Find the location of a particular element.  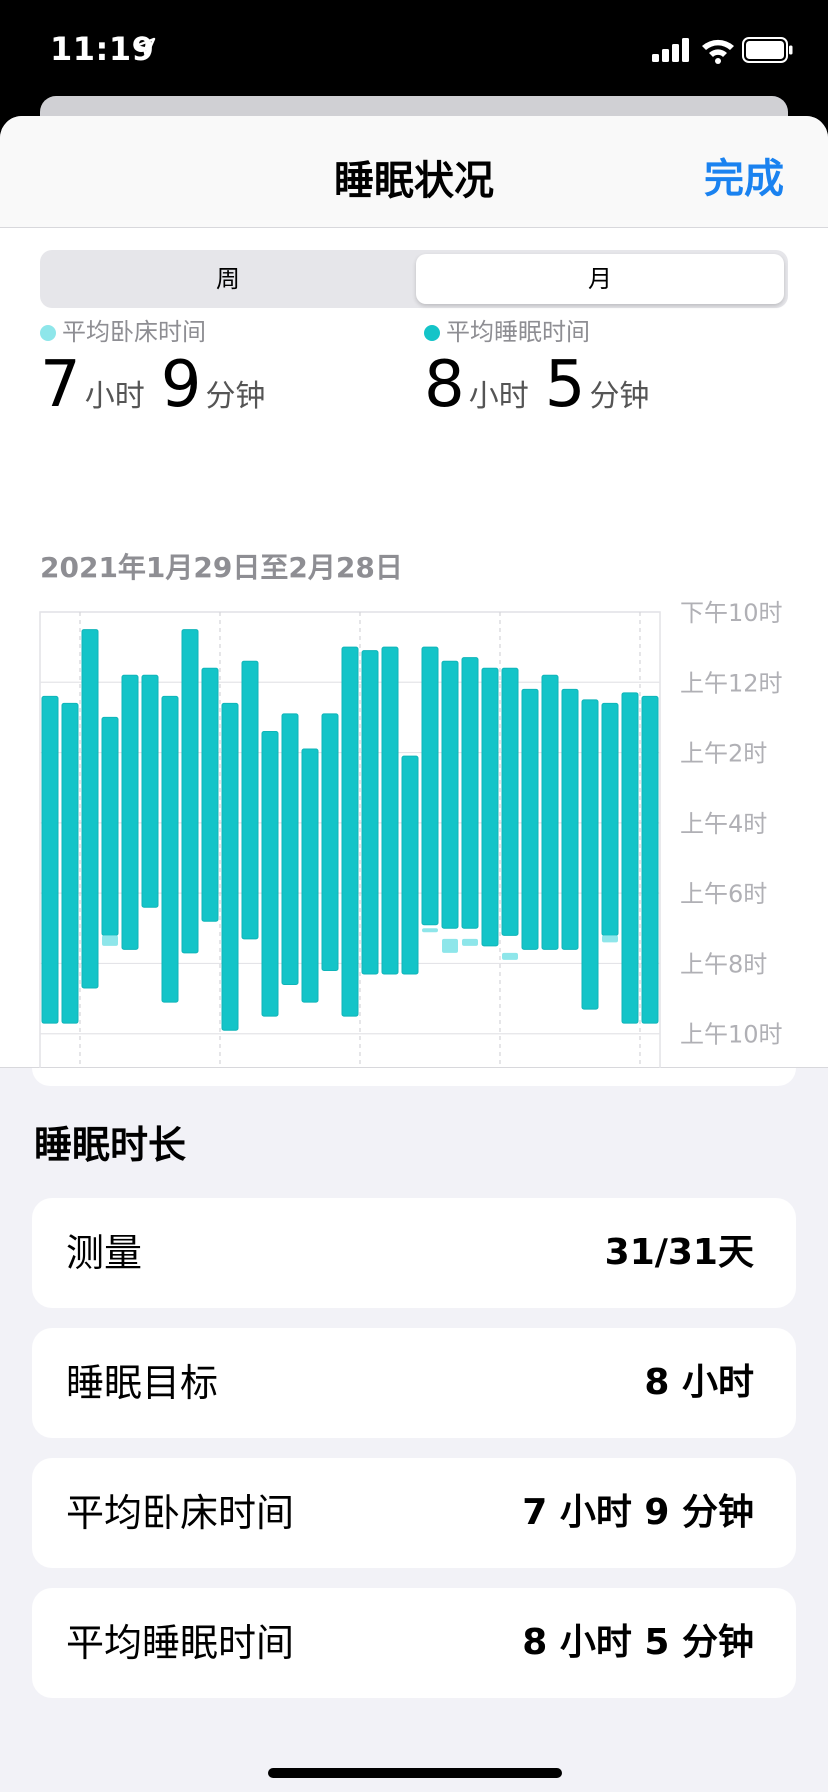

row-label: 睡眠目标 is located at coordinates (142, 1383).